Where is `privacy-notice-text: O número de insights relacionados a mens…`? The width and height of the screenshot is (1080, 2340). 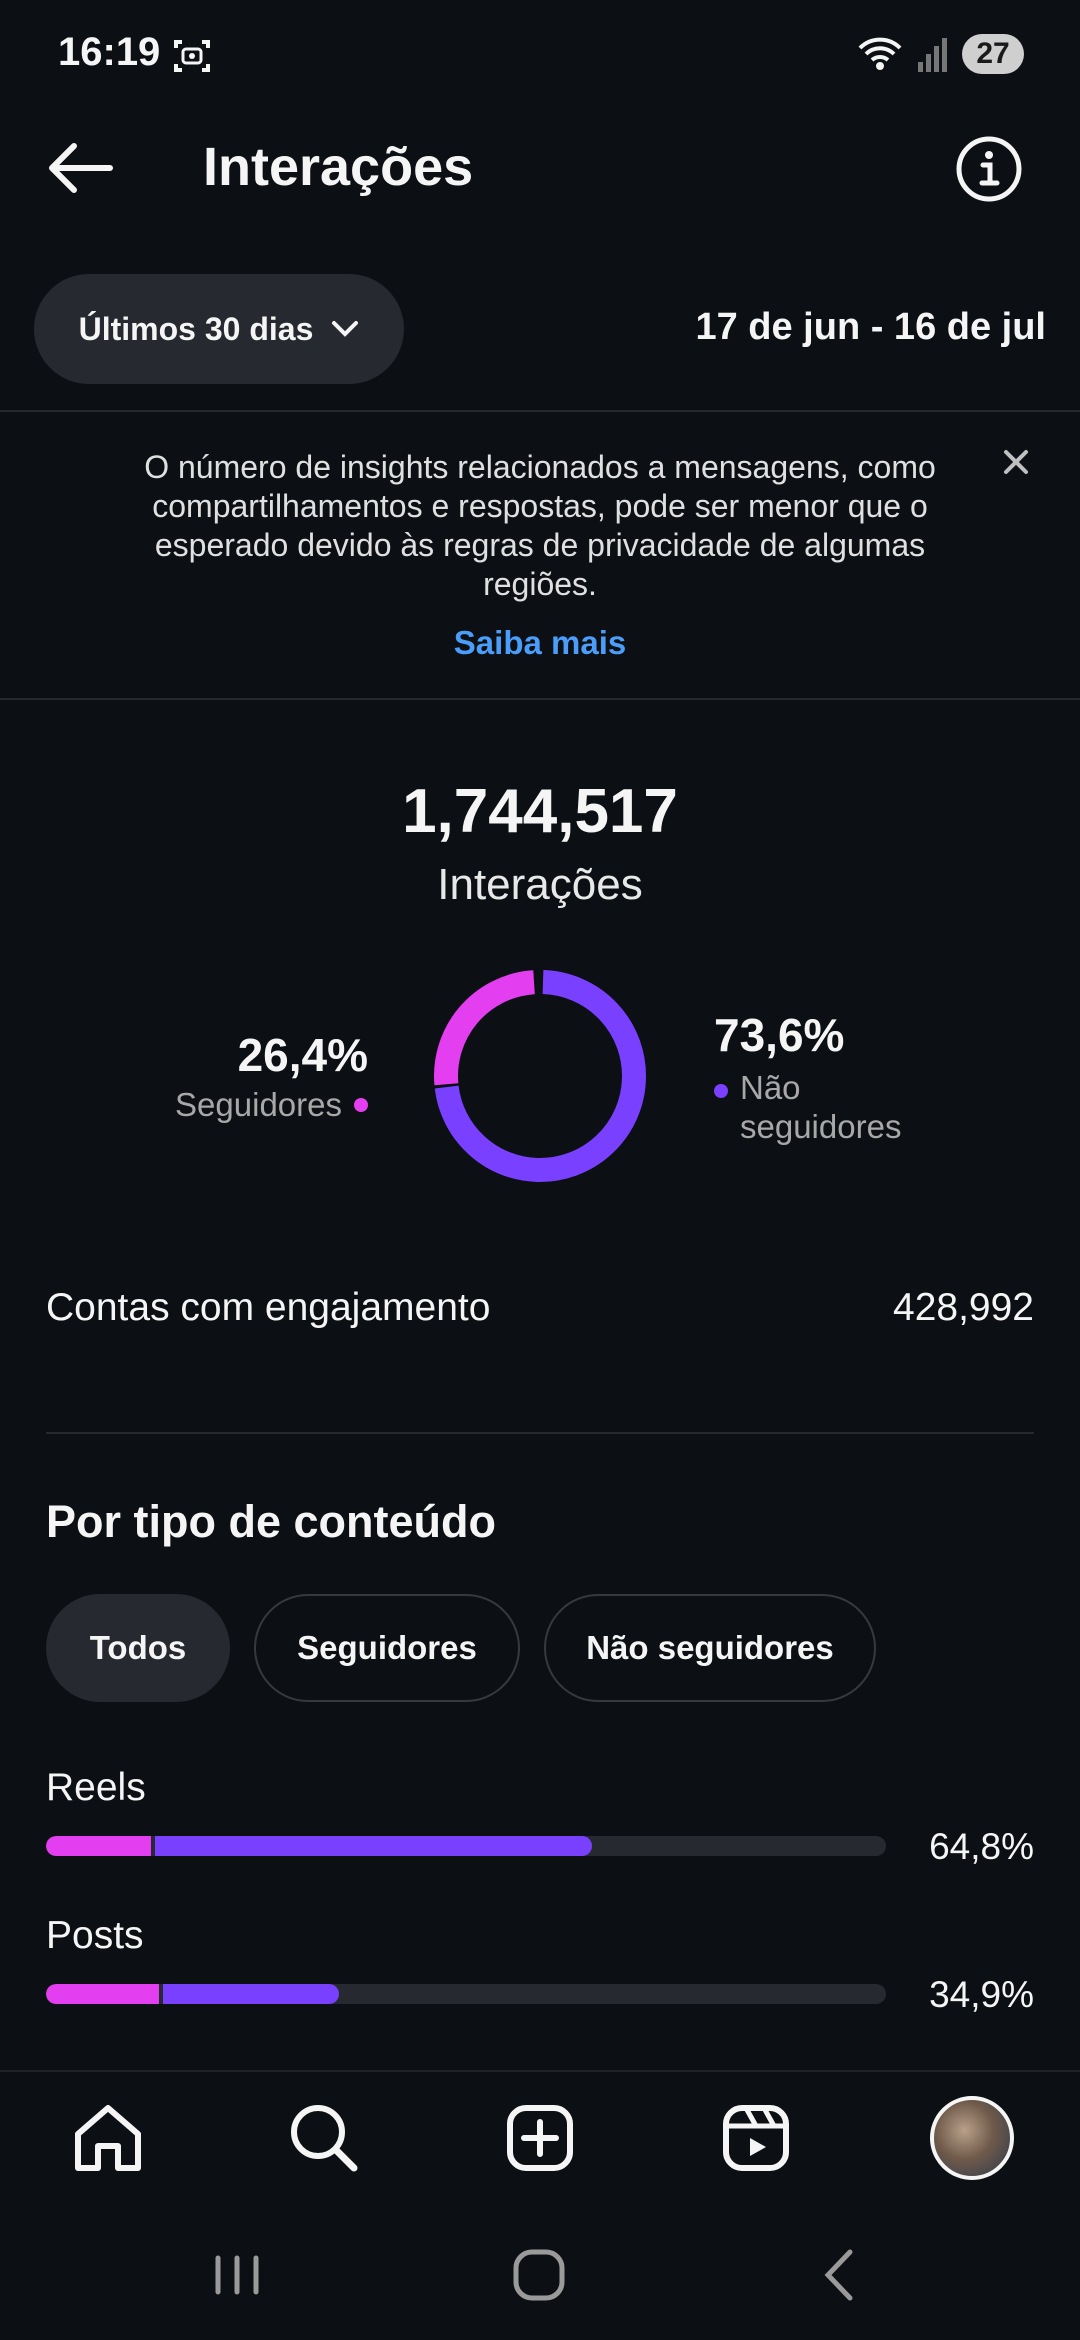 privacy-notice-text: O número de insights relacionados a mens… is located at coordinates (540, 525).